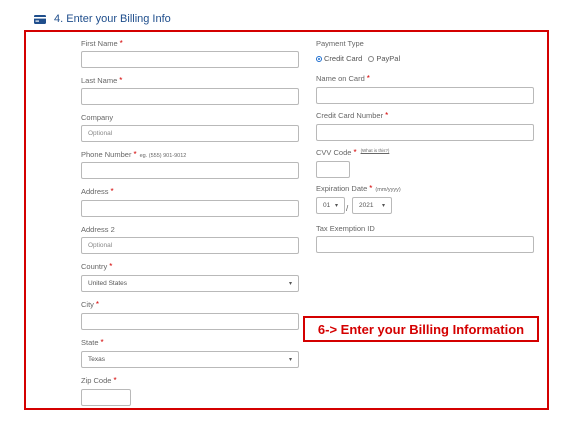 The height and width of the screenshot is (434, 576). I want to click on payment-type-options: Credit Card PayPal, so click(358, 58).